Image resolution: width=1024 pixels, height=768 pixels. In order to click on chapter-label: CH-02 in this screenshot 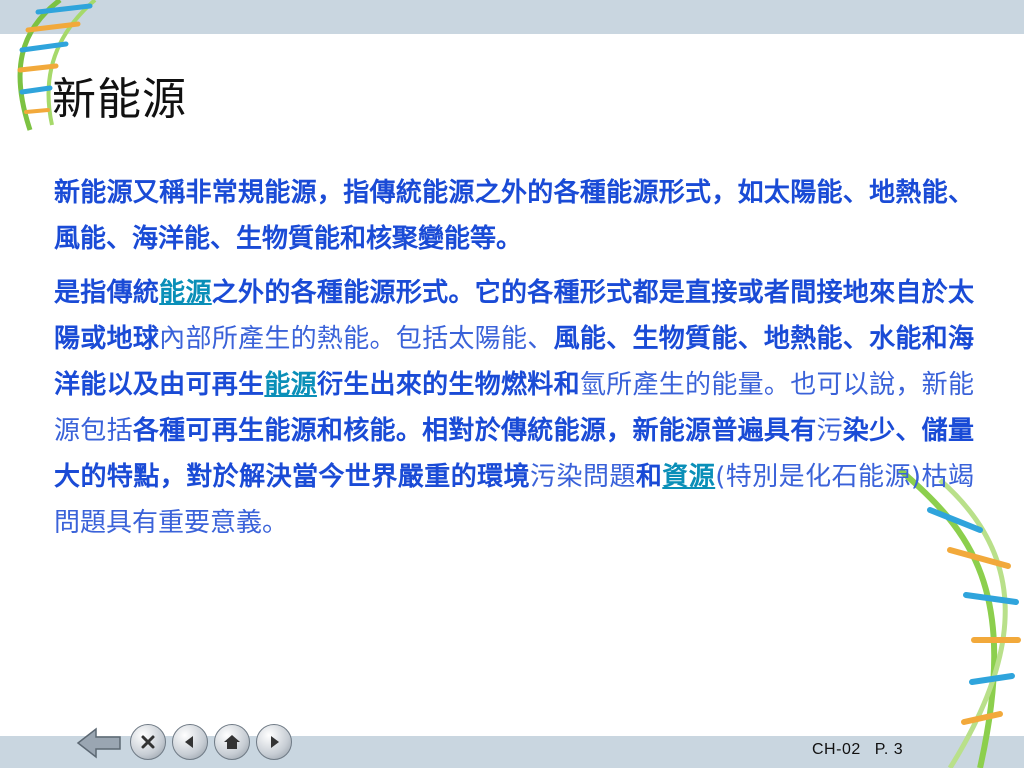, I will do `click(836, 749)`.